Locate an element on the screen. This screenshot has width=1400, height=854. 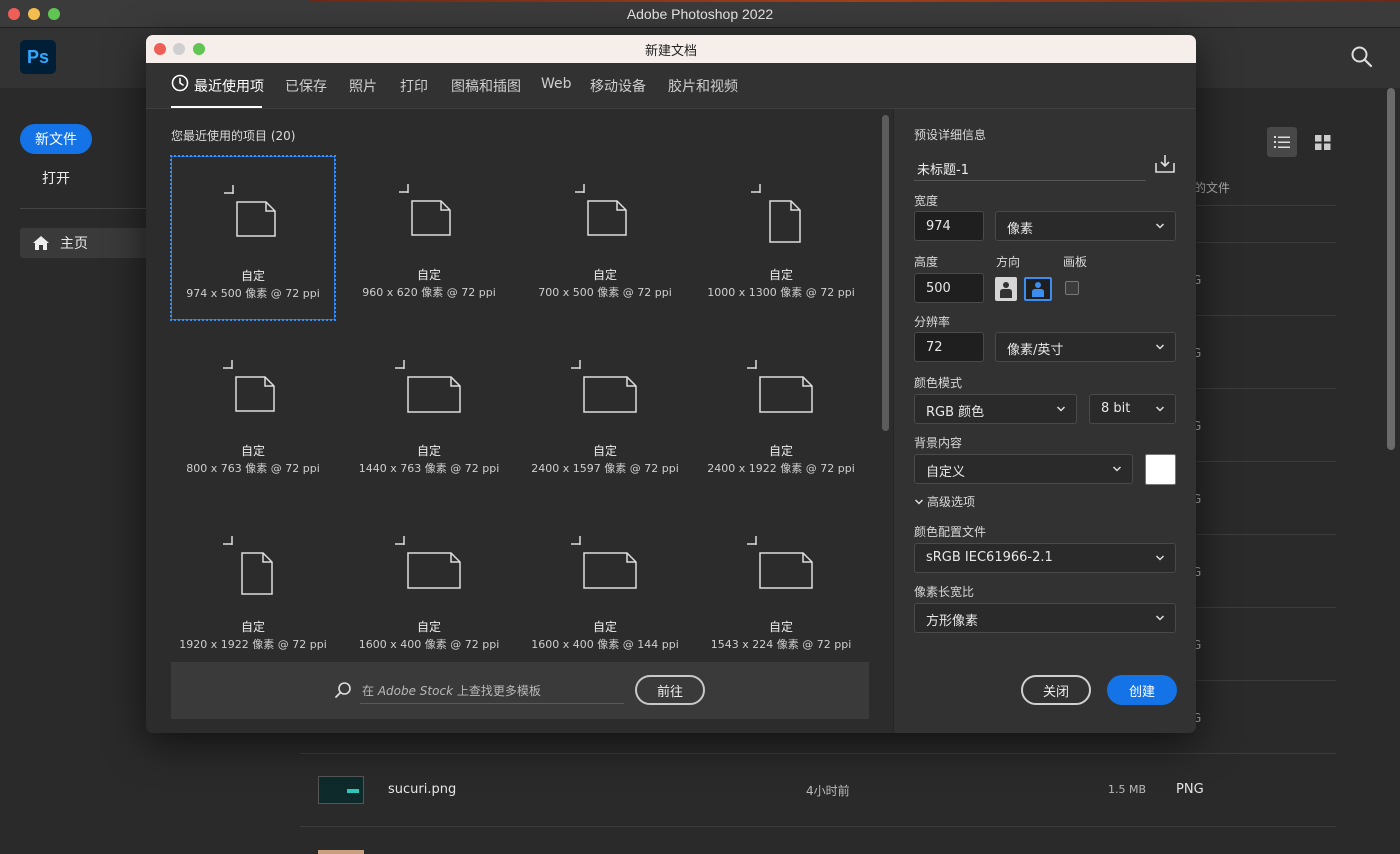
preset-card: 自定 700 x 500 像素 @ 72 ppi is located at coordinates (605, 238).